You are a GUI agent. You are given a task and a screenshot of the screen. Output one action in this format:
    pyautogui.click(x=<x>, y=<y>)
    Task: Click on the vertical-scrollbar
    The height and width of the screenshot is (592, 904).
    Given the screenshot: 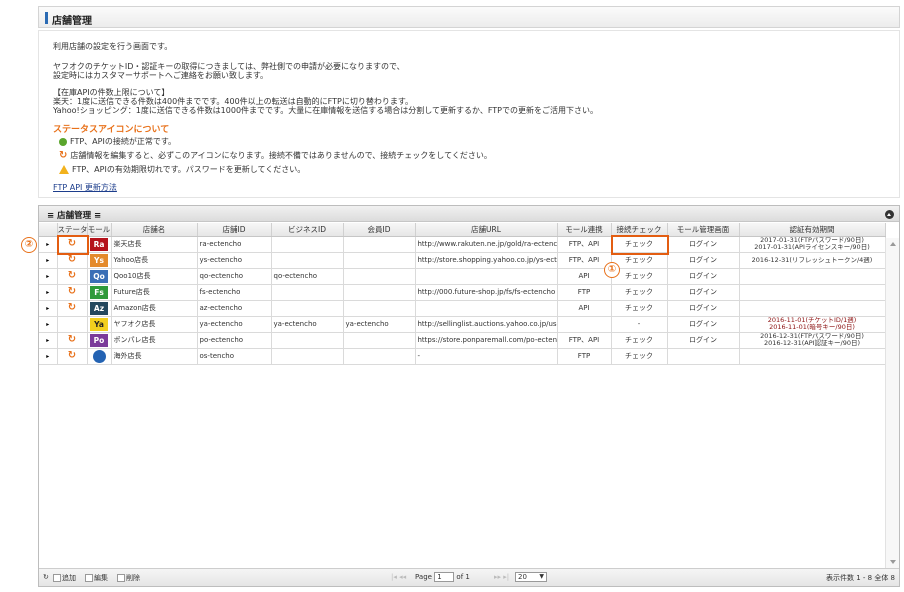 What is the action you would take?
    pyautogui.click(x=892, y=403)
    